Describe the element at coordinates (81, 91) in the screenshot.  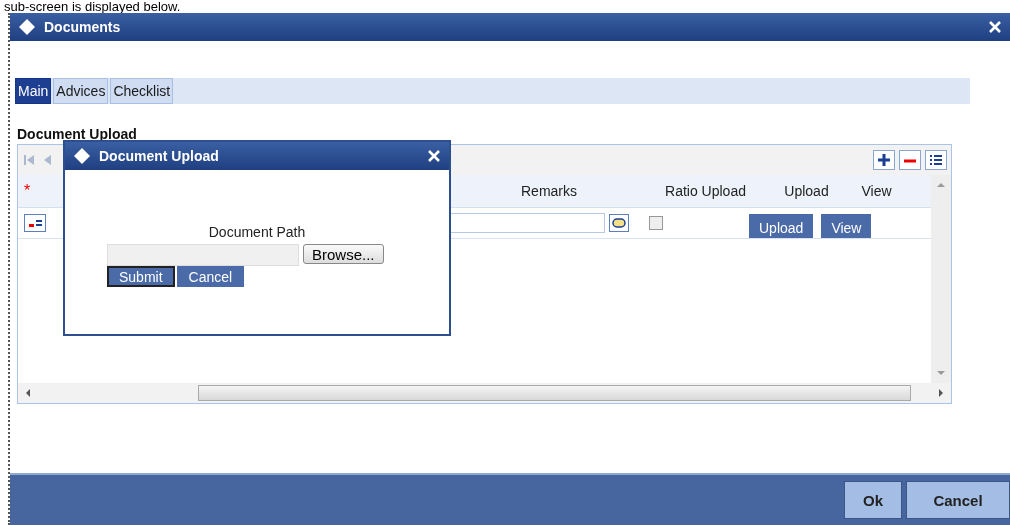
I see `tab: Advices` at that location.